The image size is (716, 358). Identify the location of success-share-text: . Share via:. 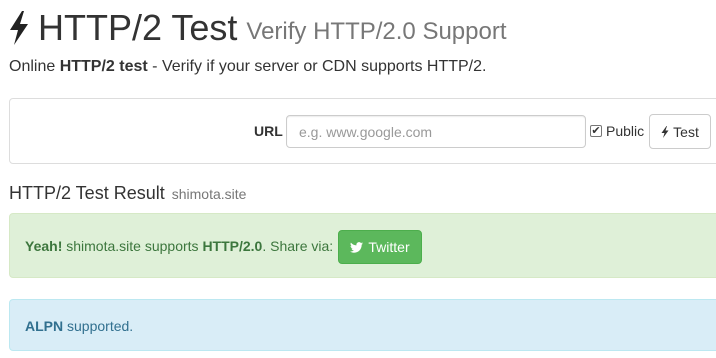
(298, 246).